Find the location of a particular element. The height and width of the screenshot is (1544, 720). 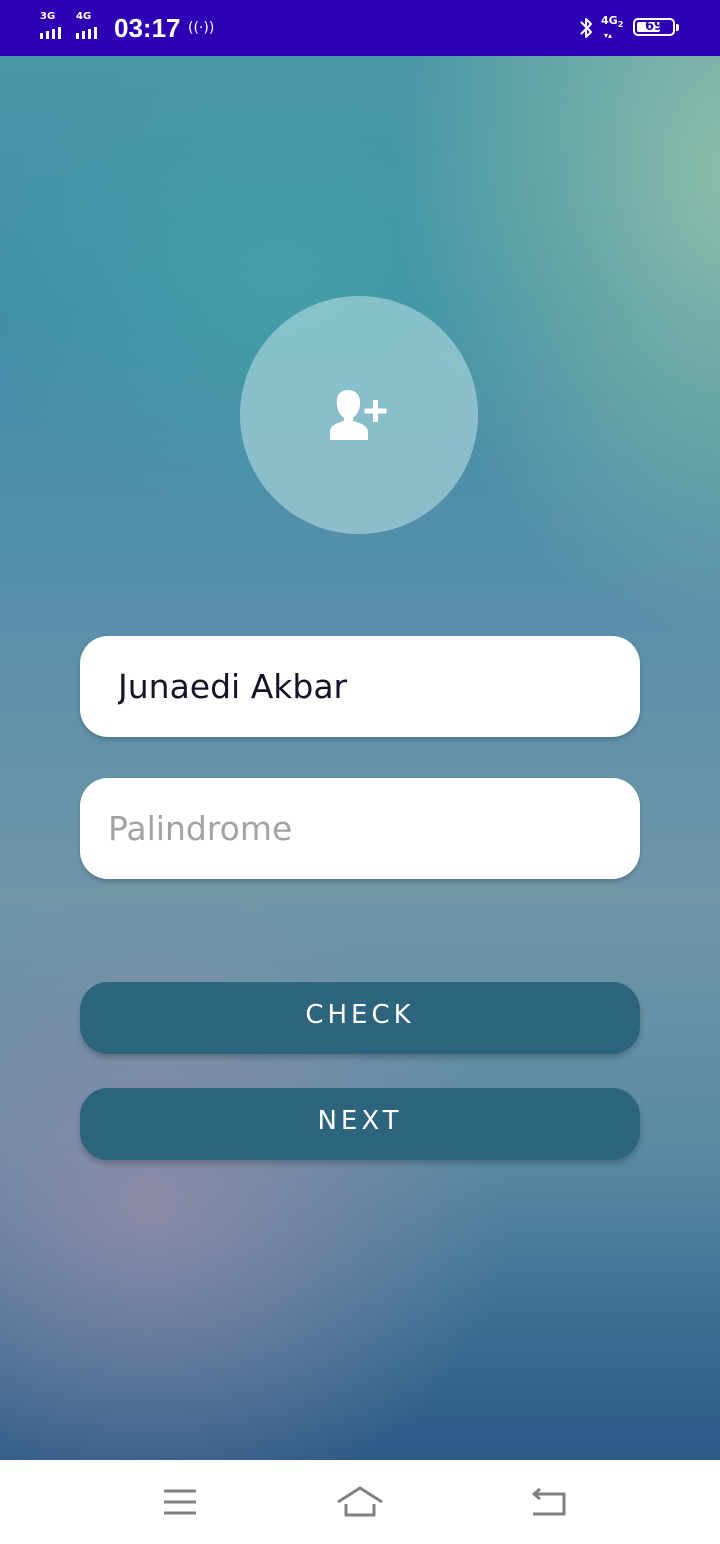

name-field is located at coordinates (360, 686).